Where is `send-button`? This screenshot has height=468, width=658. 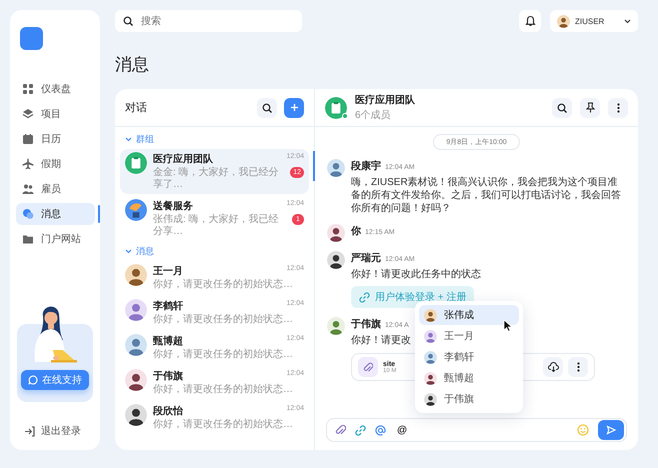
send-button is located at coordinates (611, 430).